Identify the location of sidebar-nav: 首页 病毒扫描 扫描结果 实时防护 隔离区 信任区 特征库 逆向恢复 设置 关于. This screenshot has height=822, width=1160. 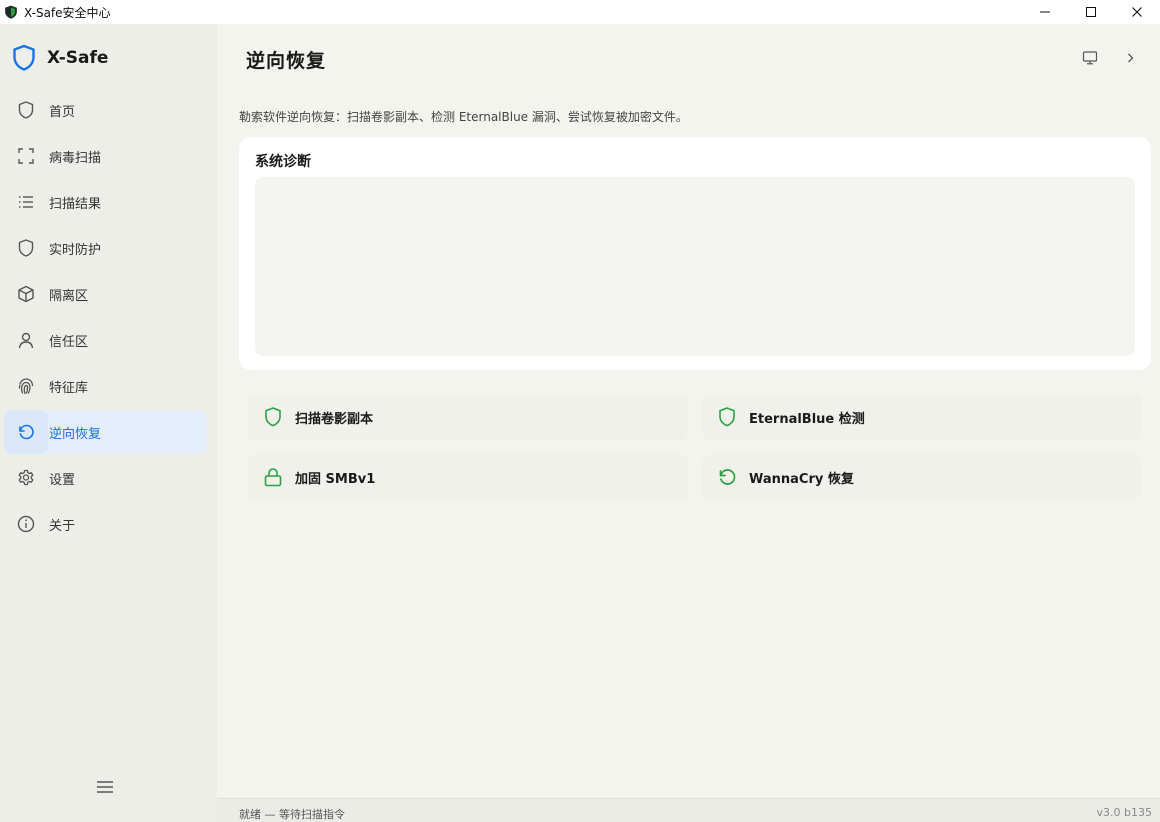
(105, 318).